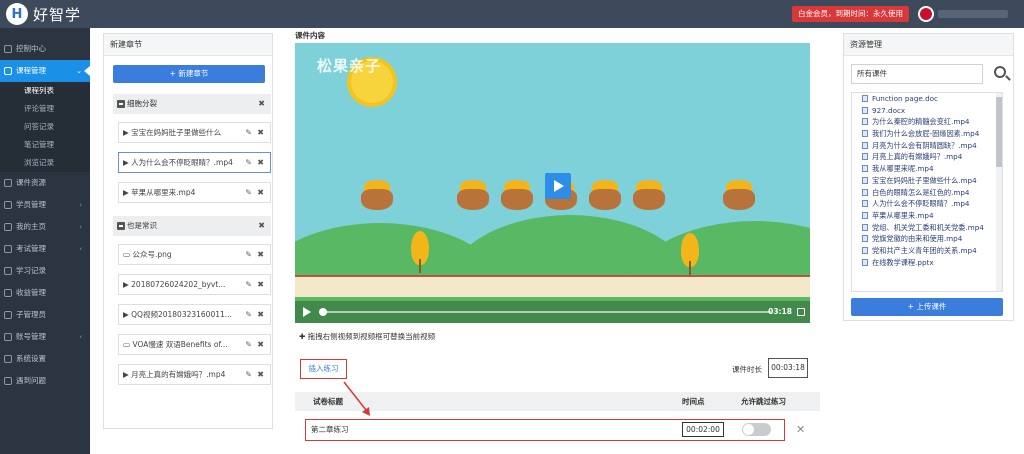 The height and width of the screenshot is (454, 1024). I want to click on list-item: 为什么秦腔的精髓会变红.mp4, so click(927, 122).